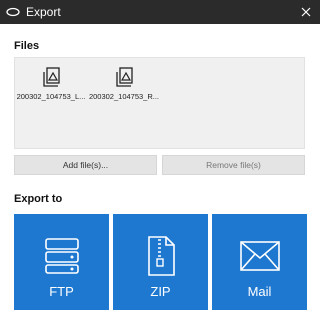 The width and height of the screenshot is (320, 320). Describe the element at coordinates (160, 256) in the screenshot. I see `zip-file-icon` at that location.